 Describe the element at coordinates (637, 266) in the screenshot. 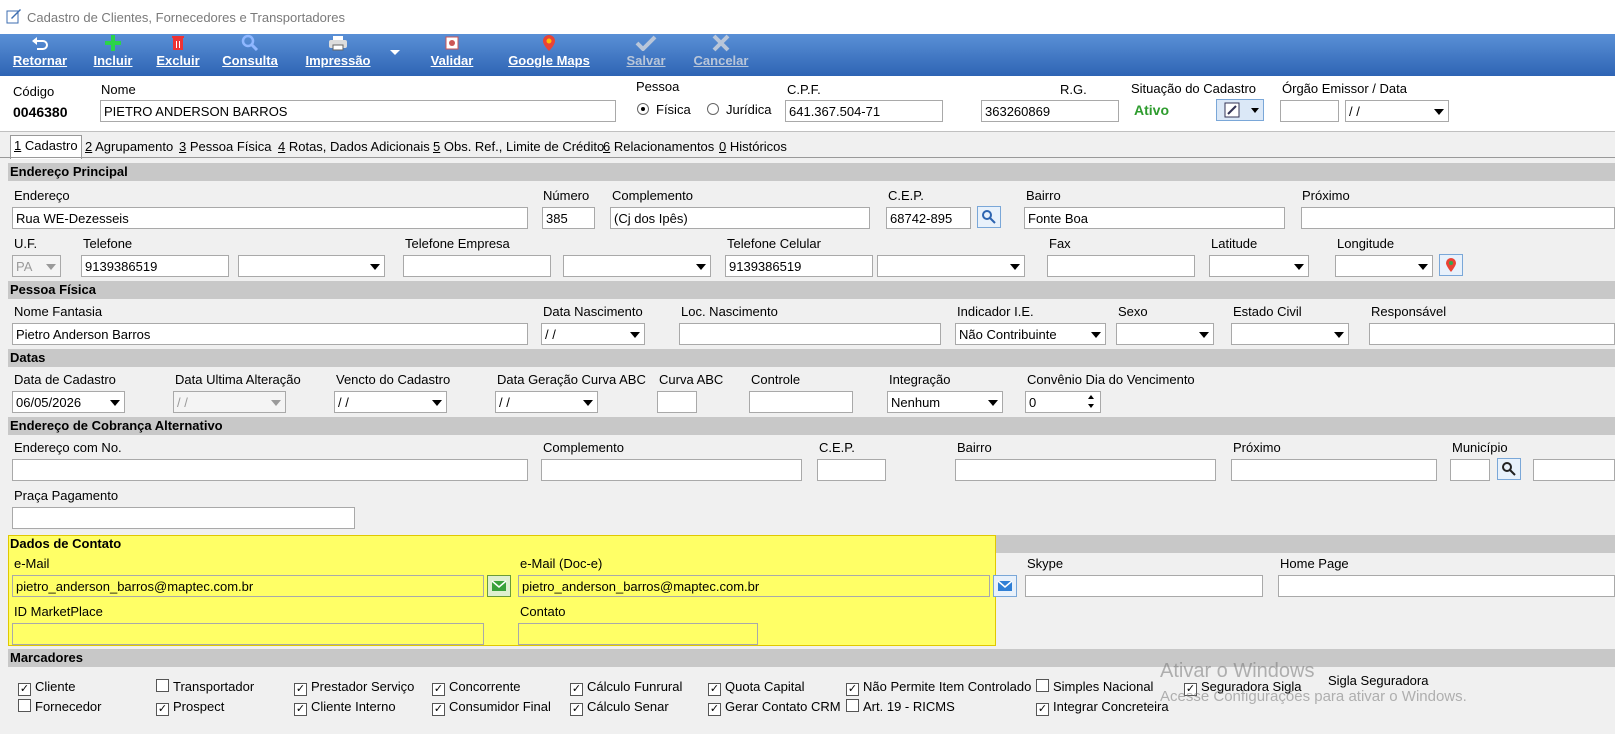

I see `tel-empresa-tipo-select` at that location.